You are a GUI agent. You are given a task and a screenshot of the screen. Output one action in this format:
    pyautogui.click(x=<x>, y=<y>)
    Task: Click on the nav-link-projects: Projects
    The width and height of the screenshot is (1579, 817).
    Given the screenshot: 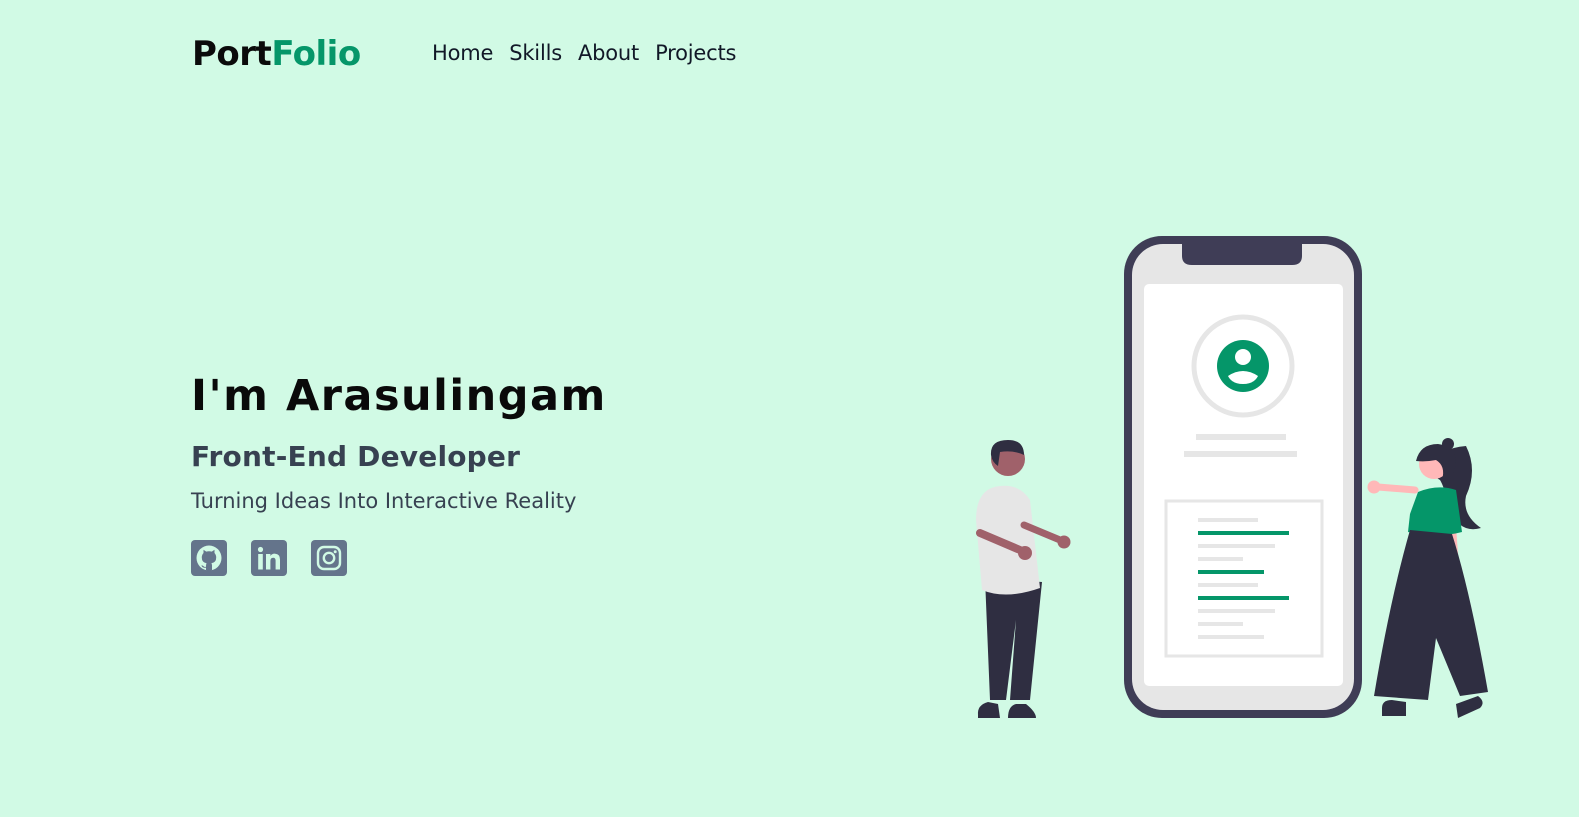 What is the action you would take?
    pyautogui.click(x=695, y=53)
    